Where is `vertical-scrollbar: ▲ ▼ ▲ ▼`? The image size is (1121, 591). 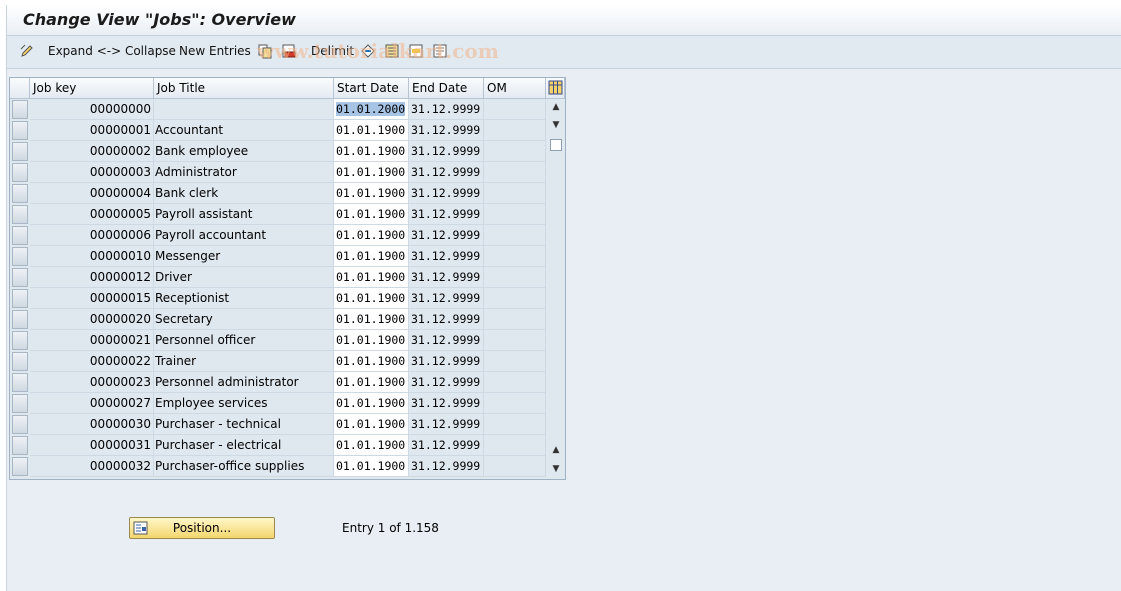
vertical-scrollbar: ▲ ▼ ▲ ▼ is located at coordinates (556, 289).